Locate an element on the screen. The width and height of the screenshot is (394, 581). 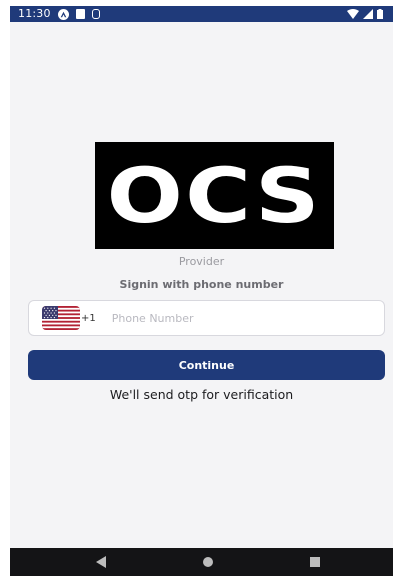
logo-text: OCS is located at coordinates (214, 195).